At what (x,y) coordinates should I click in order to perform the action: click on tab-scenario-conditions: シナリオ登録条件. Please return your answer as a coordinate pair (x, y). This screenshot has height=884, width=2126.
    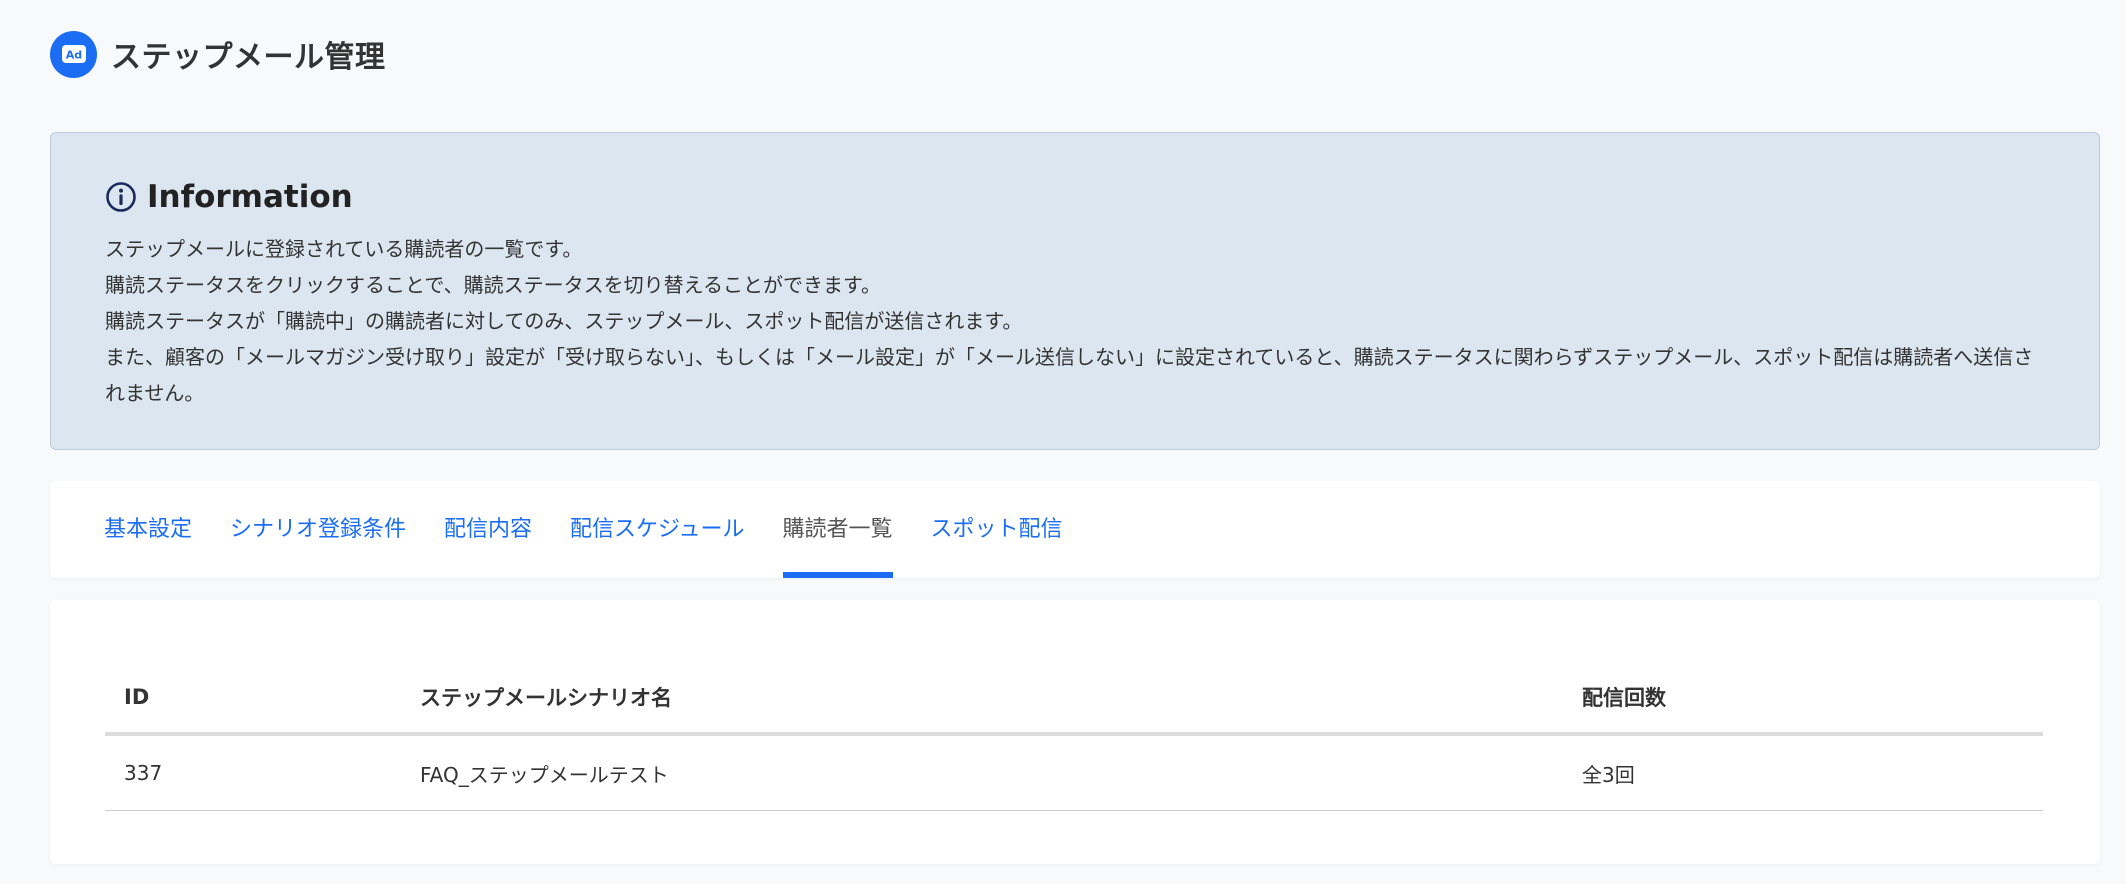
    Looking at the image, I should click on (318, 529).